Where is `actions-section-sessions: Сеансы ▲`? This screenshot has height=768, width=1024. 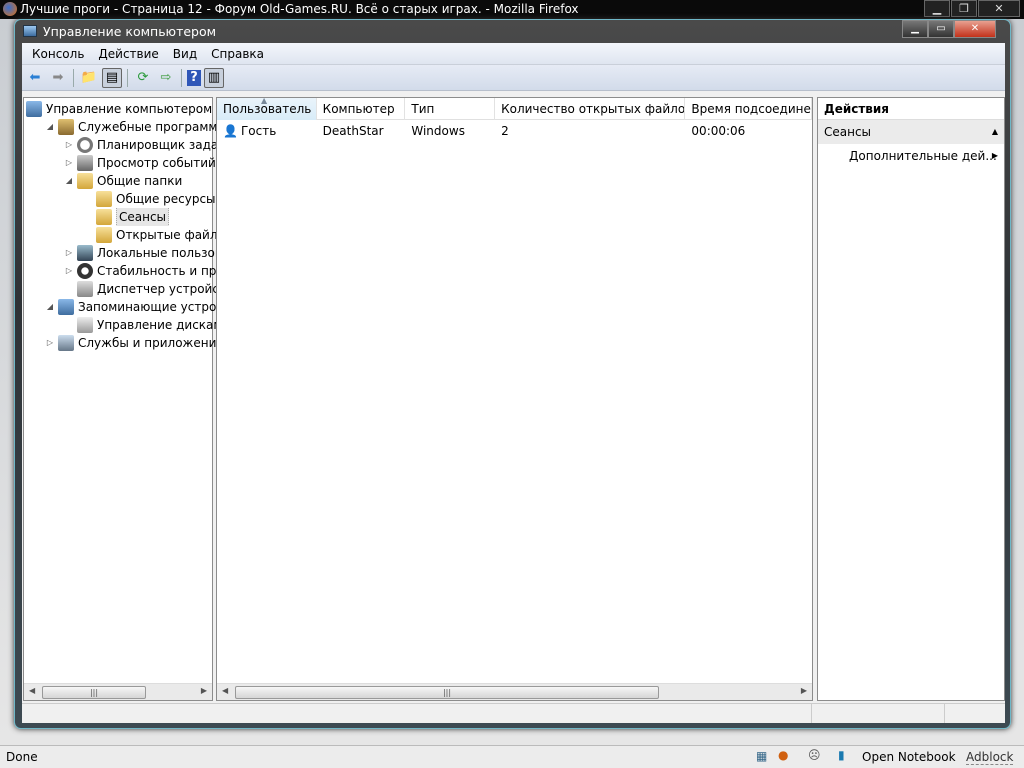
actions-section-sessions: Сеансы ▲ is located at coordinates (911, 132).